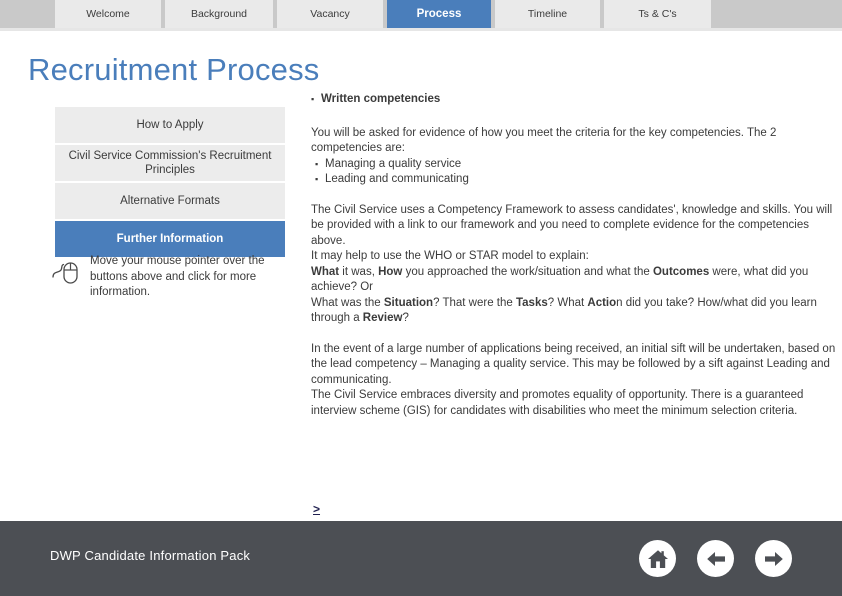 This screenshot has width=842, height=596. What do you see at coordinates (577, 165) in the screenshot?
I see `list-item: ▪ Managing a quality service` at bounding box center [577, 165].